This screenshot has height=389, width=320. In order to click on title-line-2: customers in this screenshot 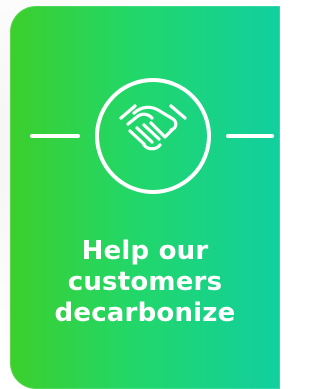, I will do `click(145, 282)`.